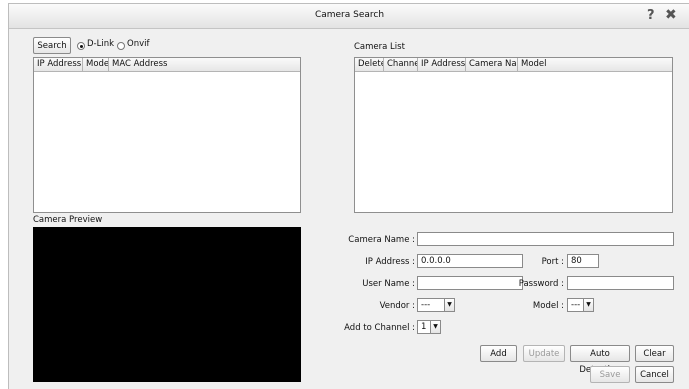  What do you see at coordinates (583, 261) in the screenshot?
I see `port-input: 80` at bounding box center [583, 261].